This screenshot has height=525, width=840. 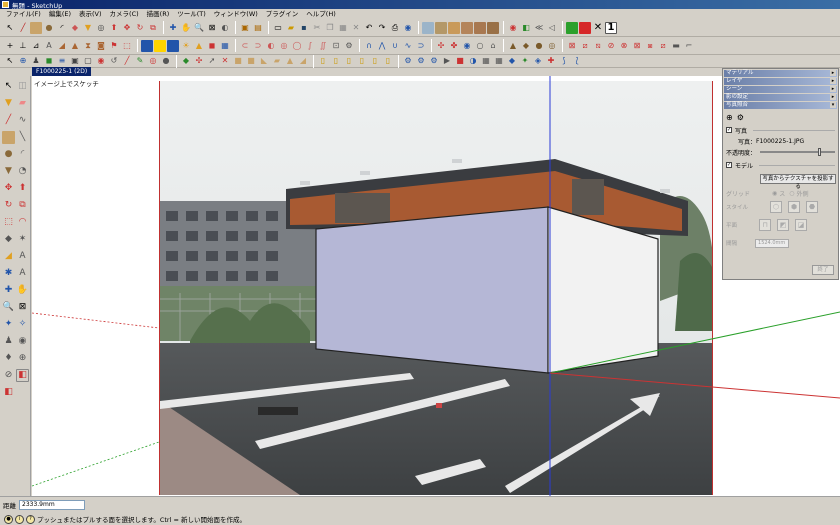 I want to click on help-icon: ?, so click(x=30, y=519).